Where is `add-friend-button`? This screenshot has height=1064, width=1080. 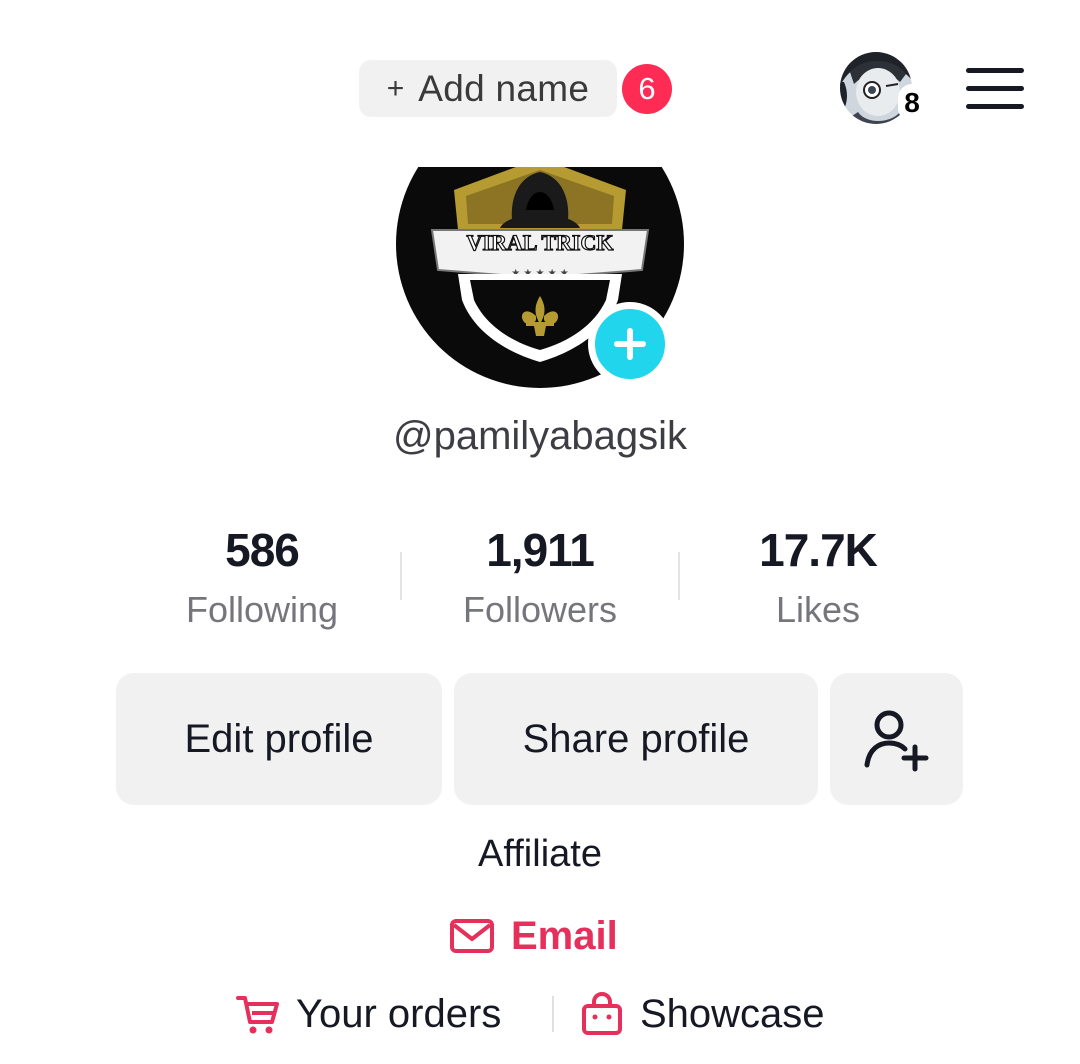
add-friend-button is located at coordinates (896, 739).